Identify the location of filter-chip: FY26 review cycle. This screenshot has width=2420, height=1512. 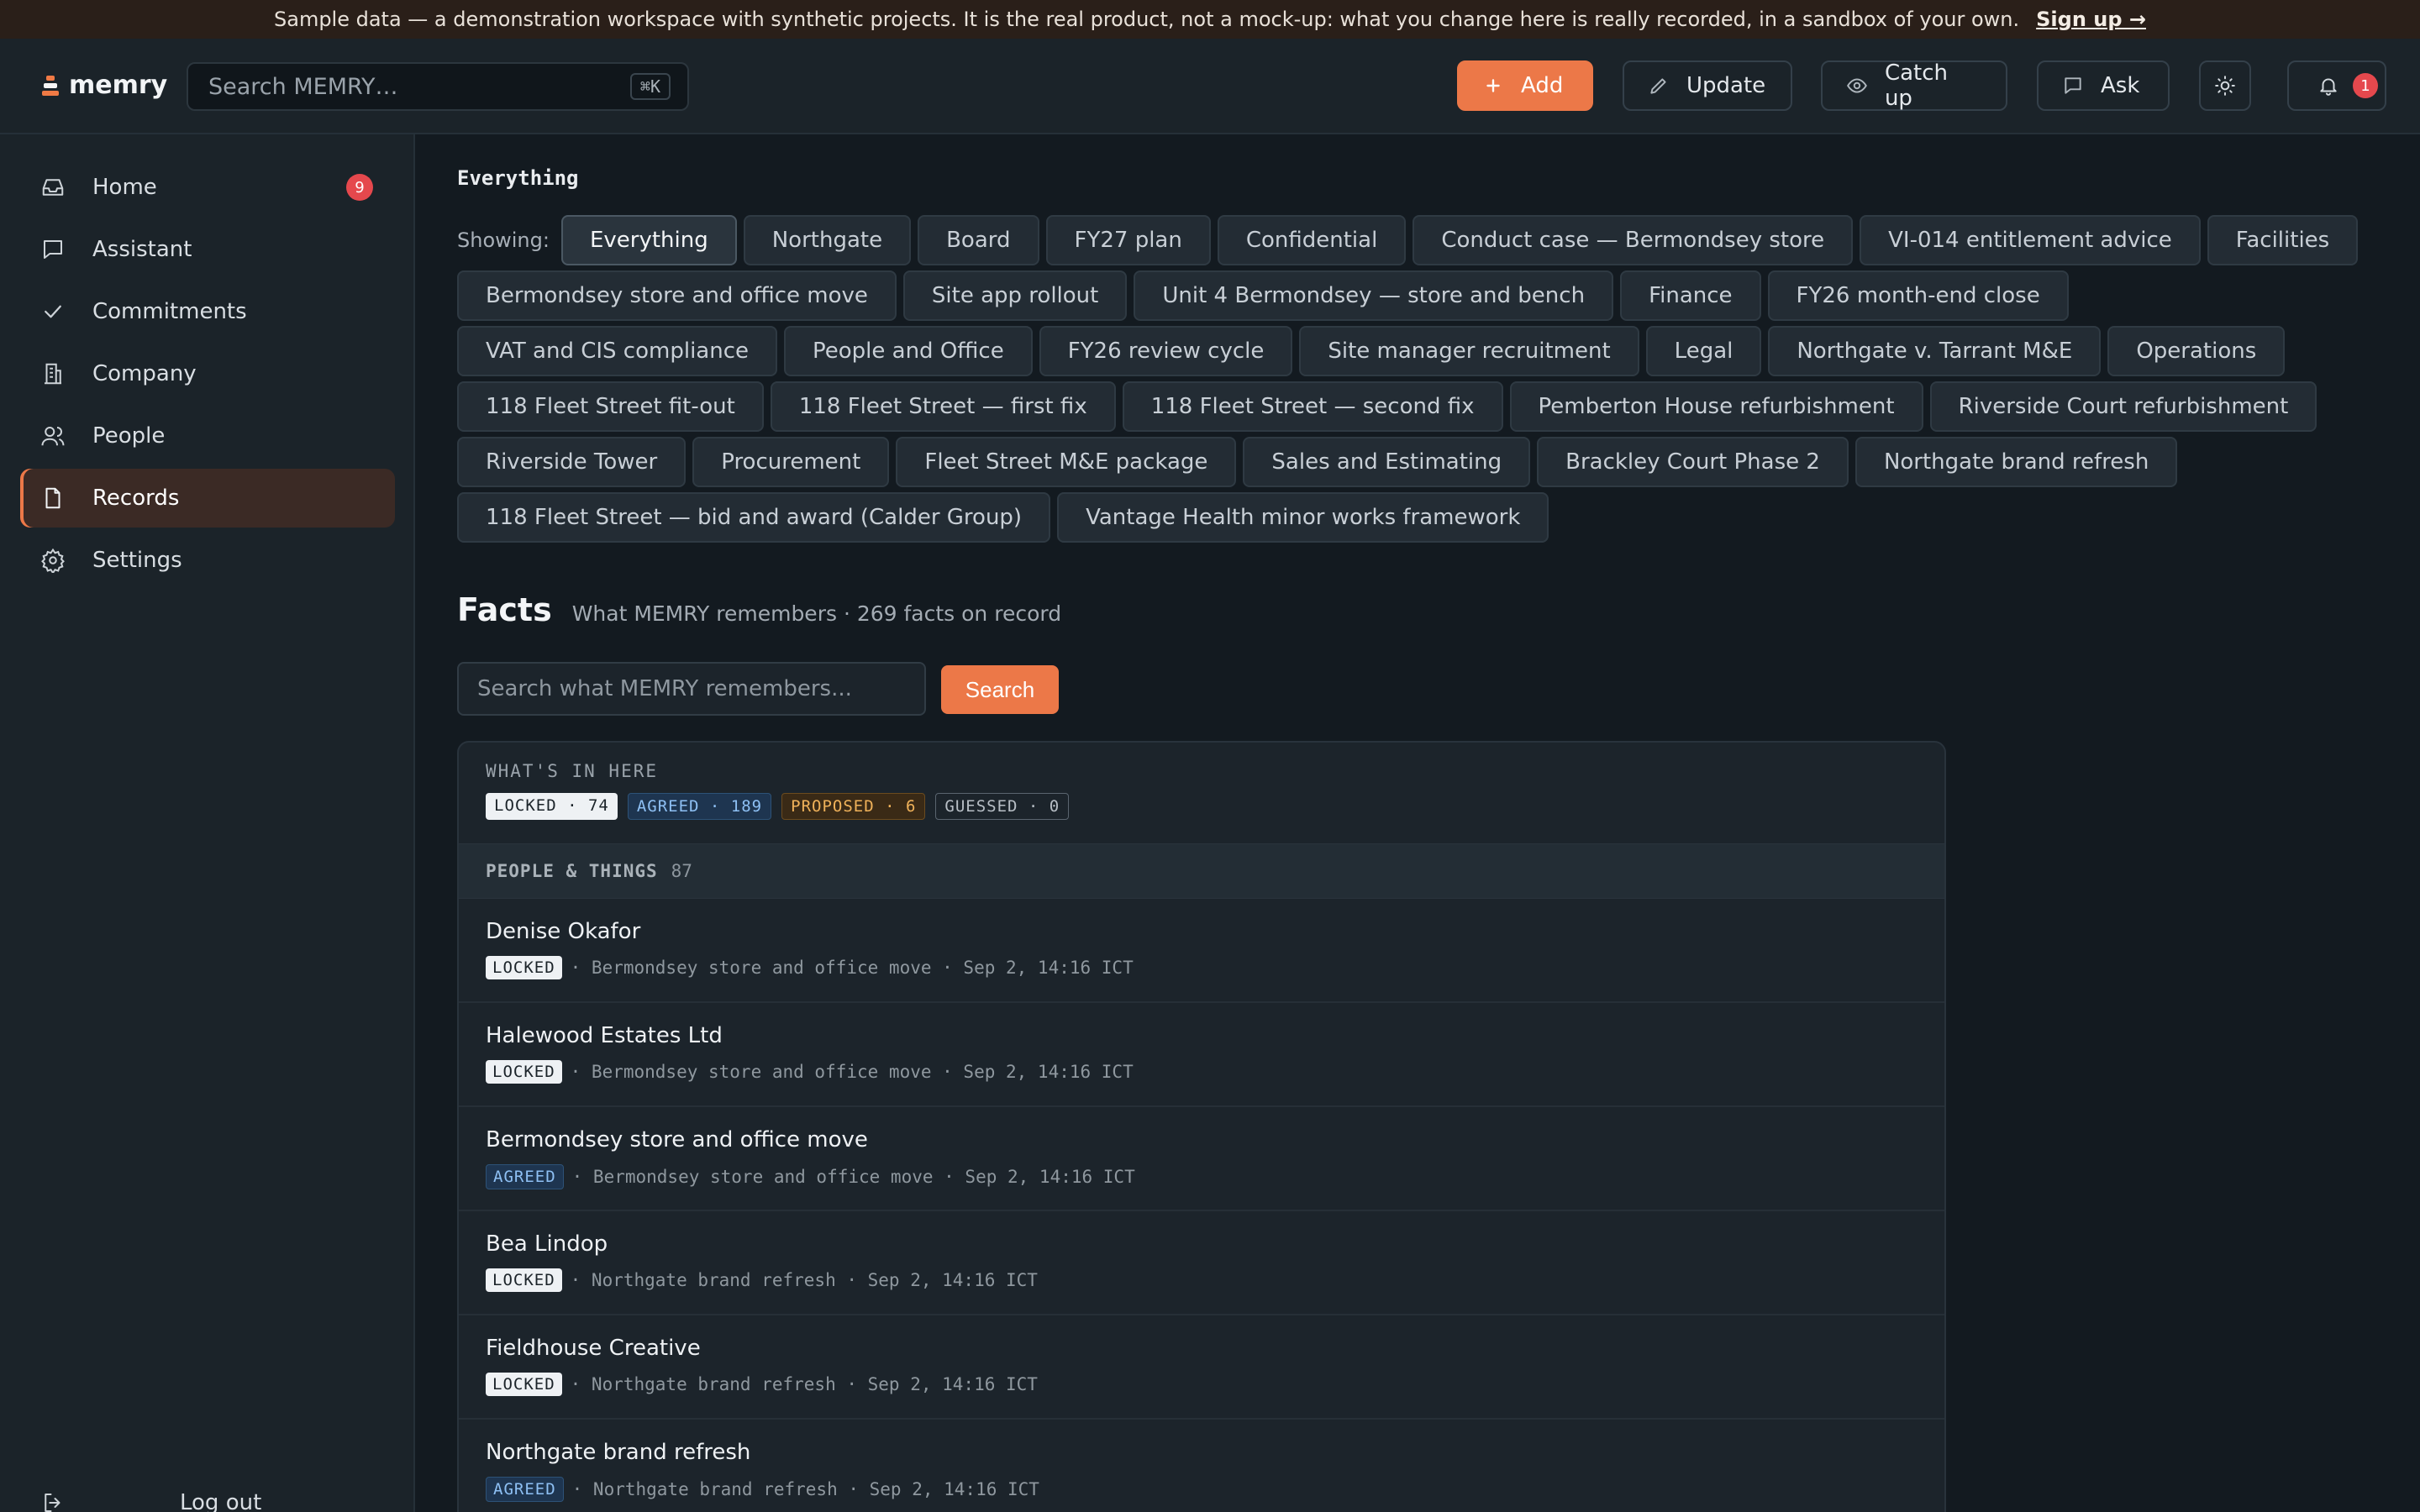
(1166, 351).